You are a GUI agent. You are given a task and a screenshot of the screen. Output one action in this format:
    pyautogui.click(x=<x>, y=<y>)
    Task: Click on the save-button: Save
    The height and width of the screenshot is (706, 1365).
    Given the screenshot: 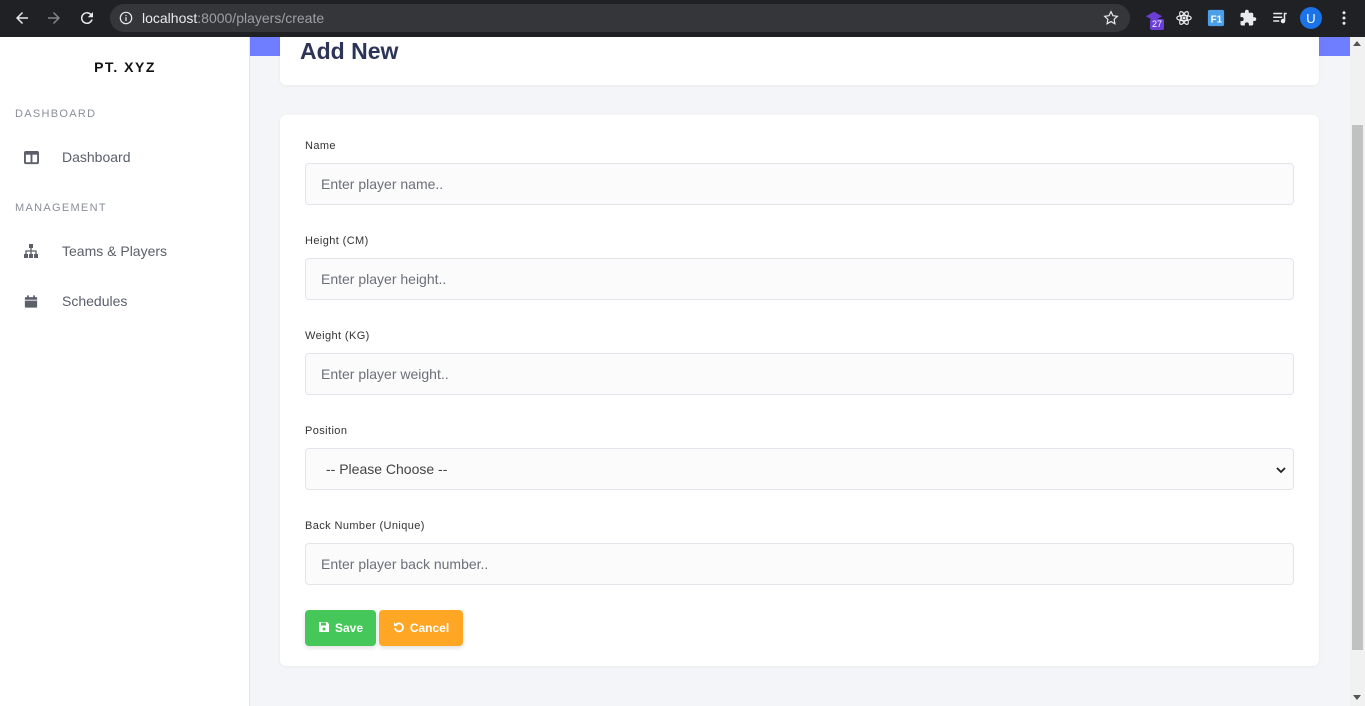 What is the action you would take?
    pyautogui.click(x=340, y=628)
    